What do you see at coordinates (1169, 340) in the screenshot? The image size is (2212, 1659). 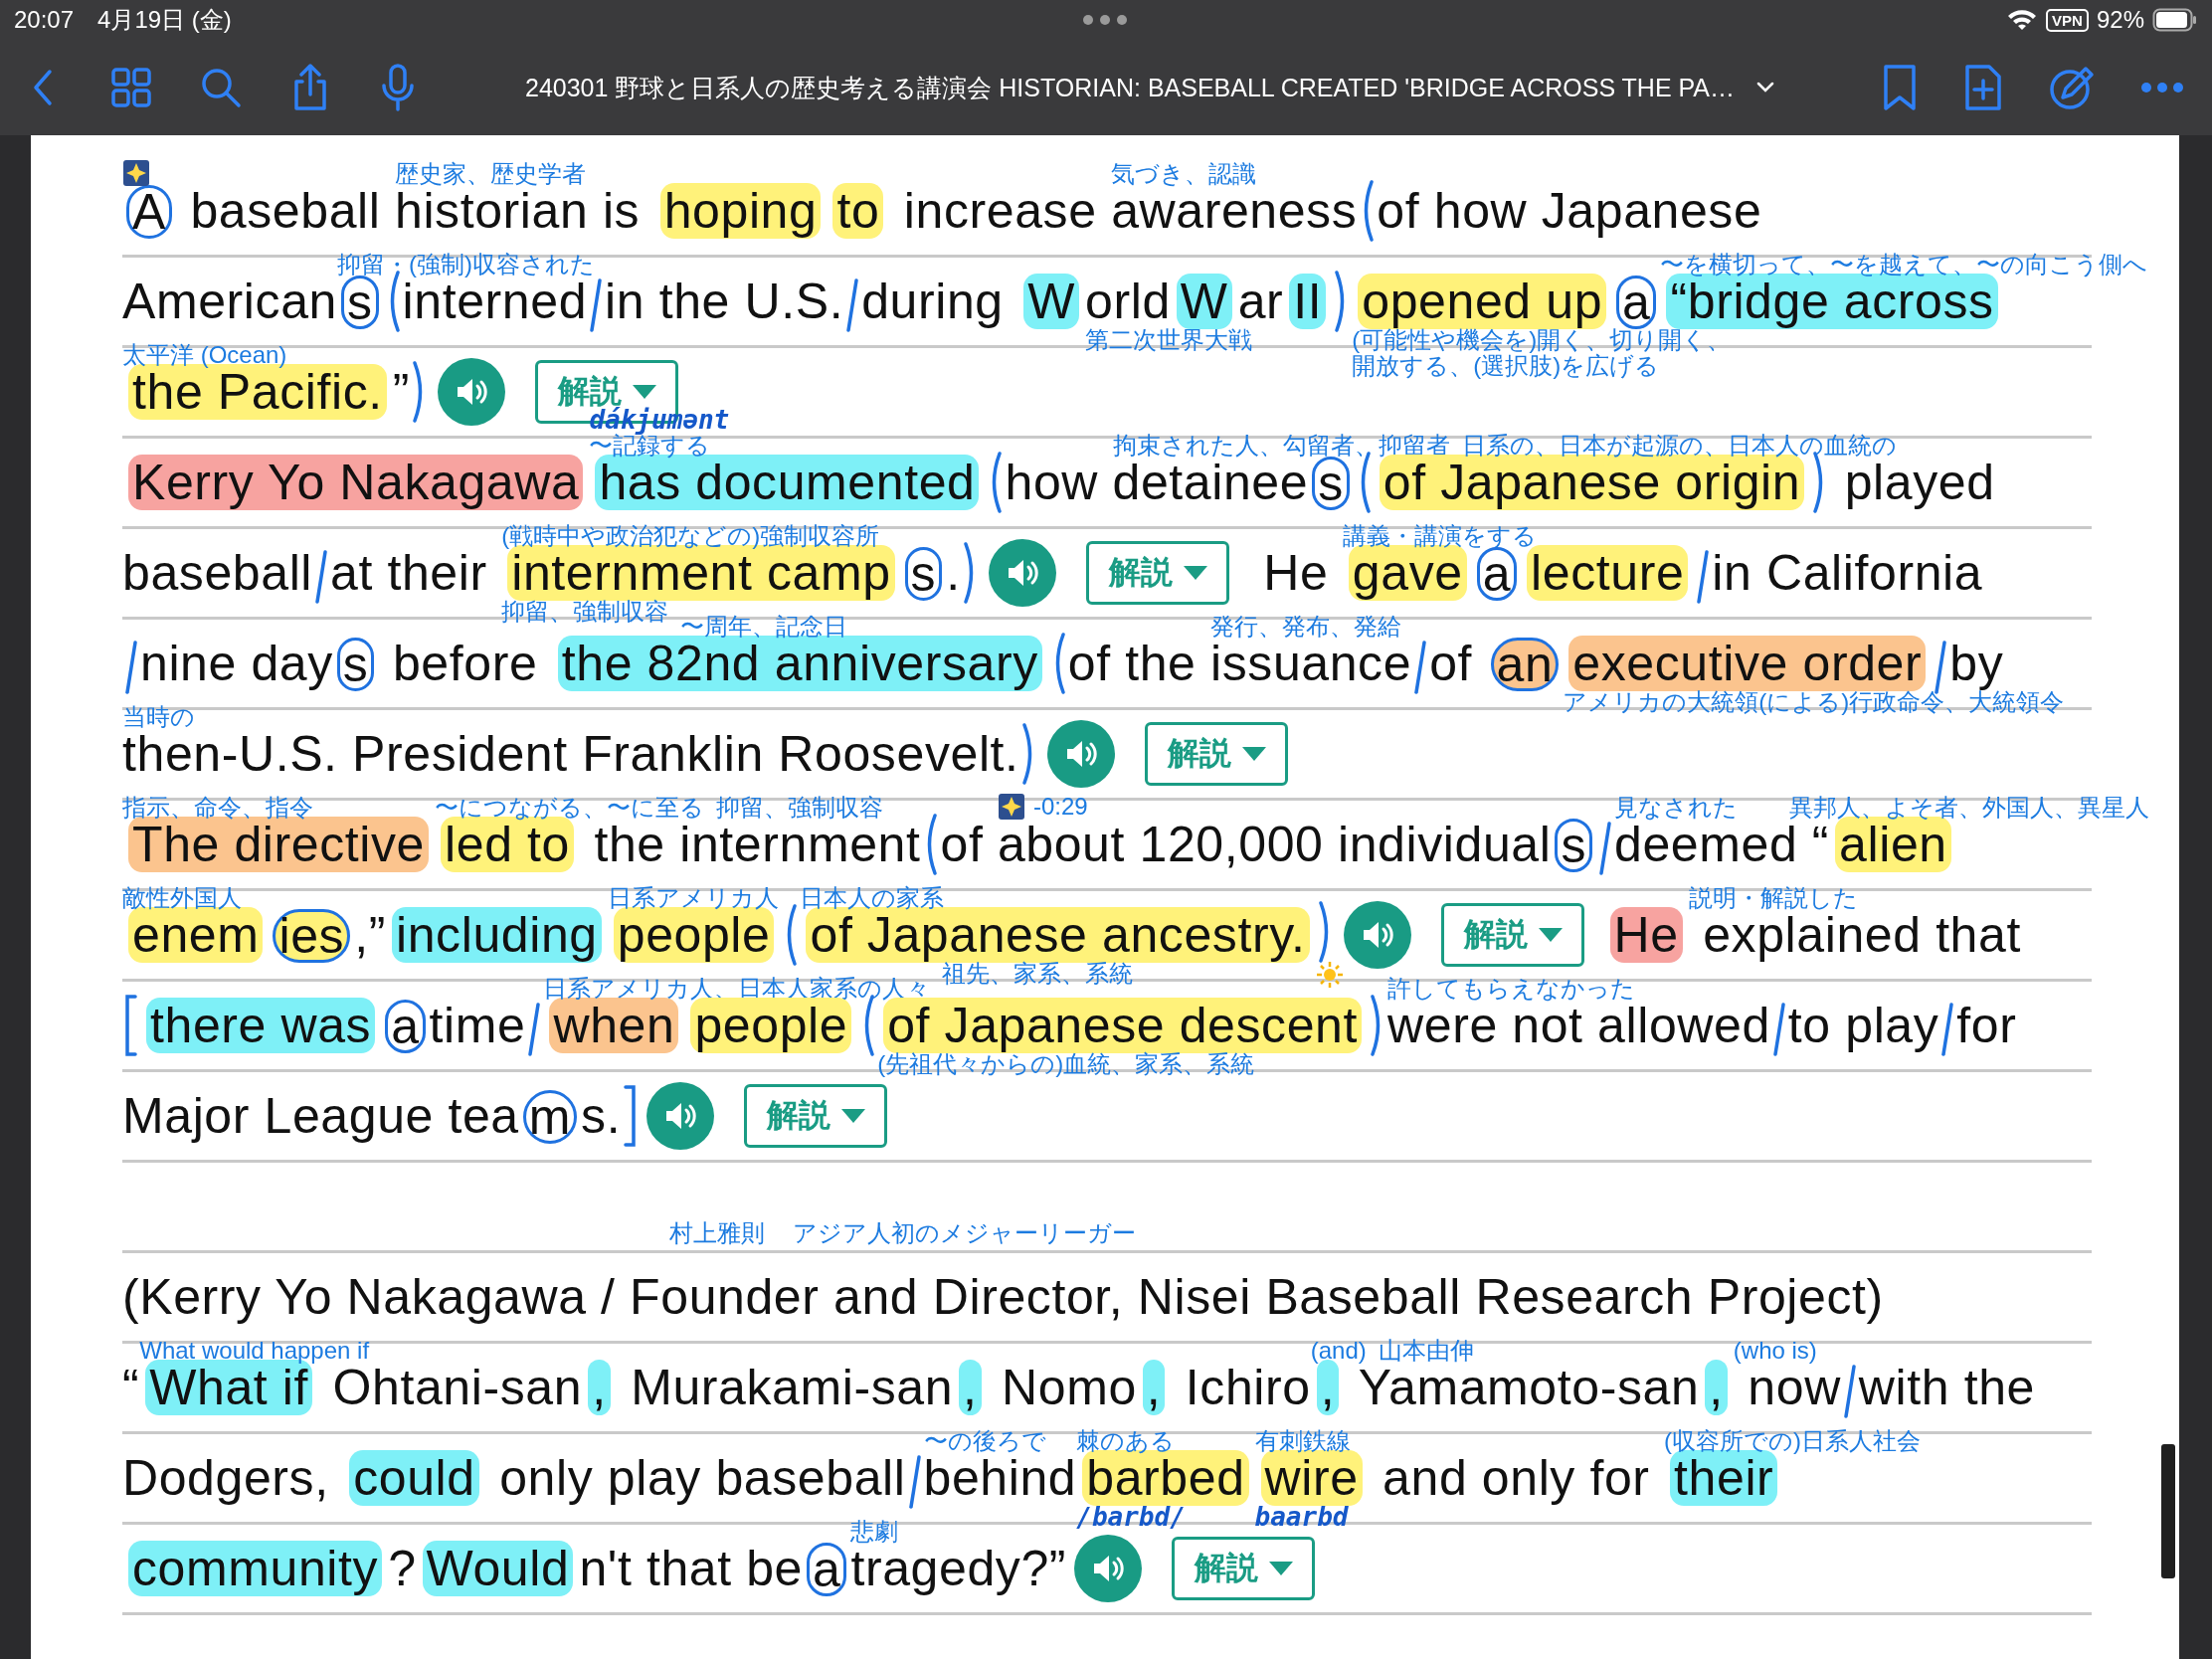 I see `annotation-text: 第二次世界大戦` at bounding box center [1169, 340].